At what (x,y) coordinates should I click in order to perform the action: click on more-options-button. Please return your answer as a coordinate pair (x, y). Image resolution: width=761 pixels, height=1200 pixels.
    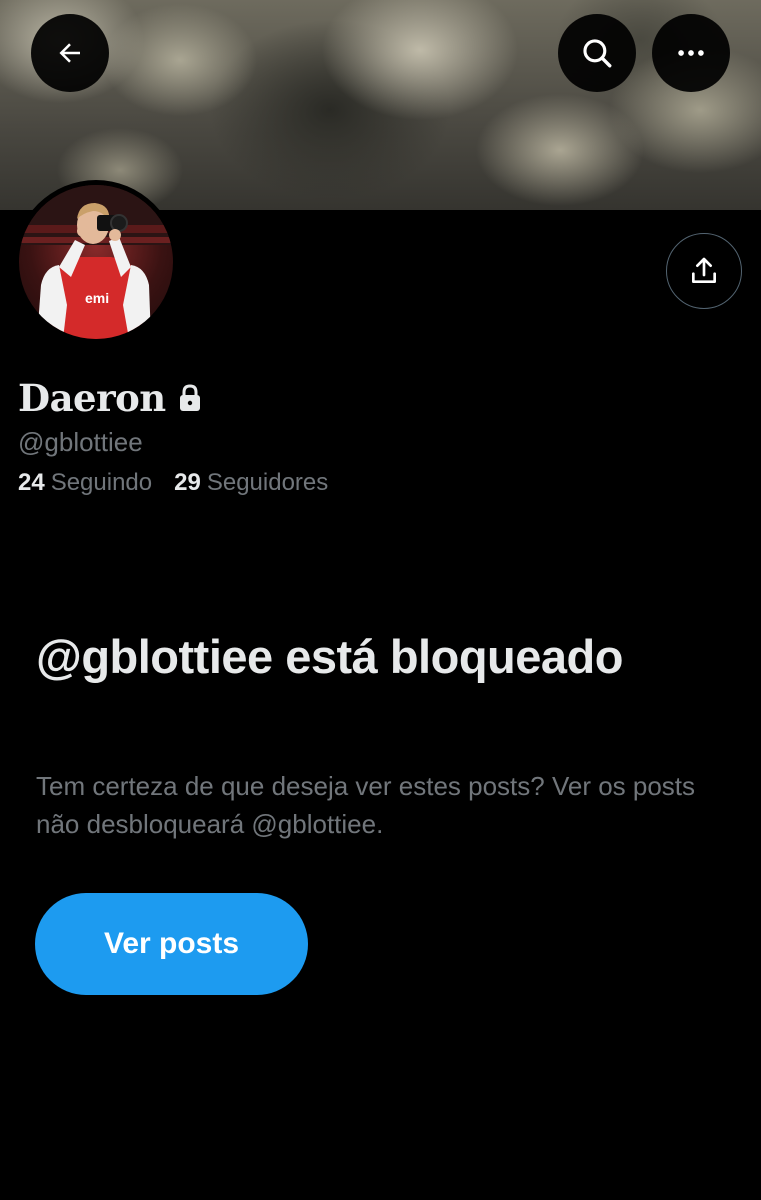
    Looking at the image, I should click on (691, 53).